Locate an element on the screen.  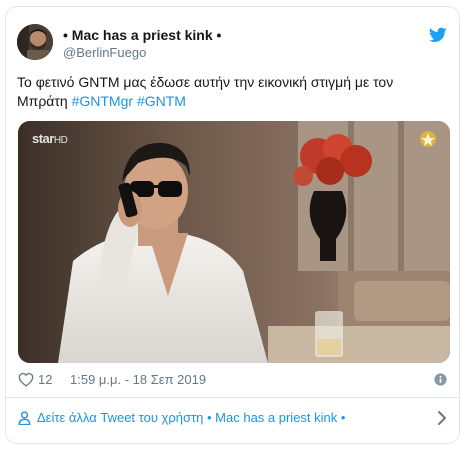
hashtag-gntm: #GNTM is located at coordinates (161, 101).